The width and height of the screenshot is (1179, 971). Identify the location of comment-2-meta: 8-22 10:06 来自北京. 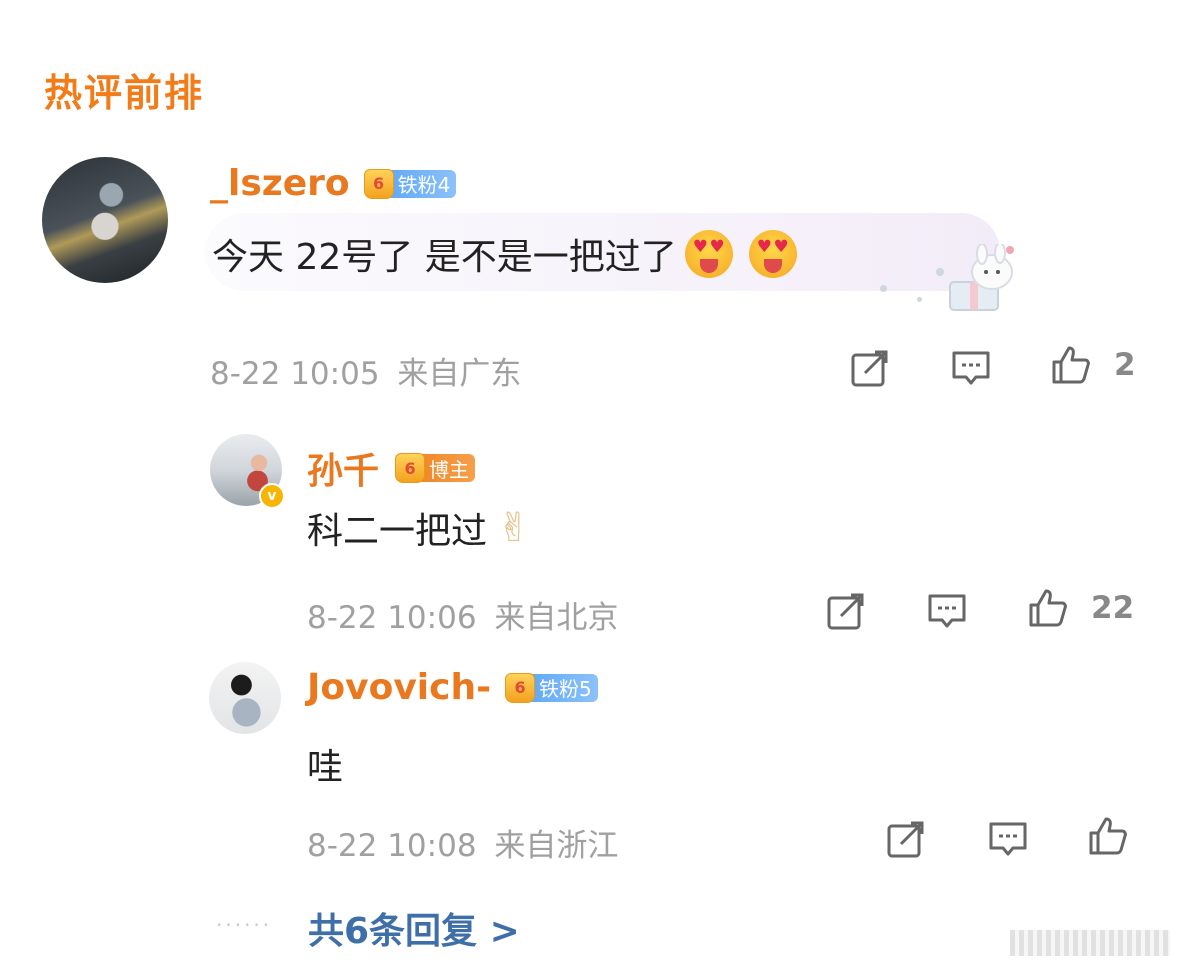
(462, 614).